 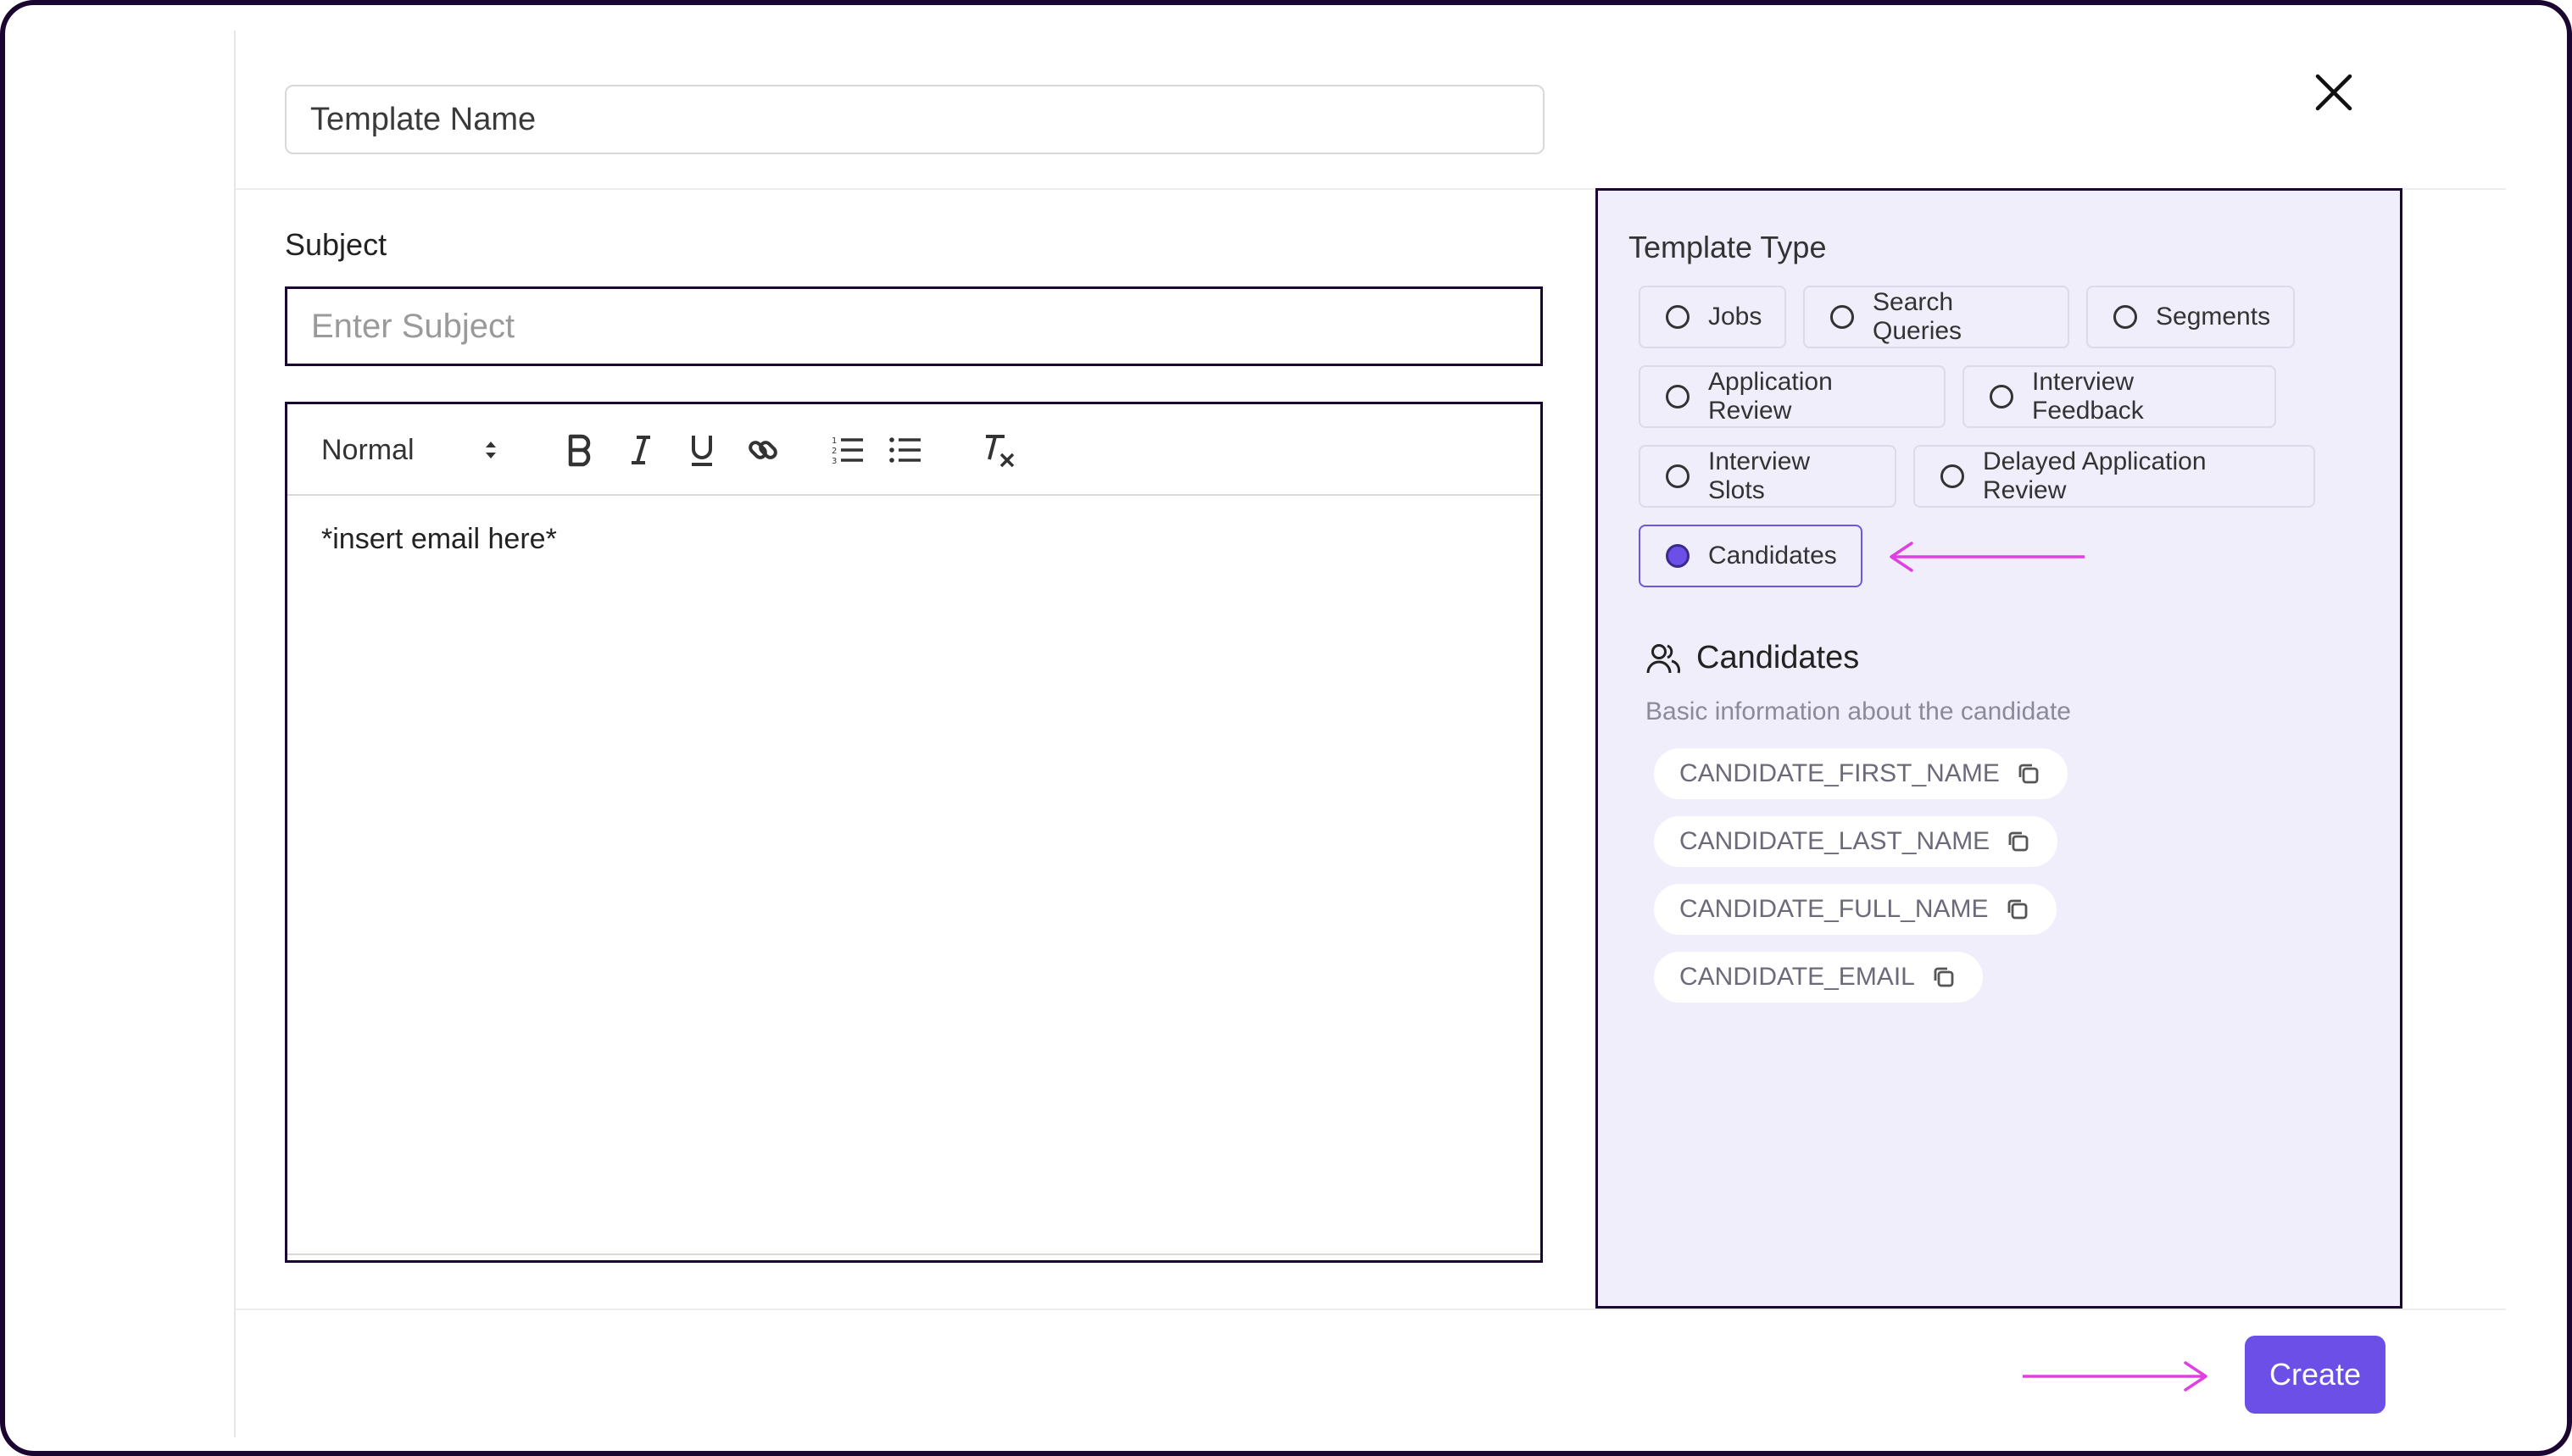 I want to click on variable-chip: CANDIDATE_EMAIL, so click(x=1819, y=977).